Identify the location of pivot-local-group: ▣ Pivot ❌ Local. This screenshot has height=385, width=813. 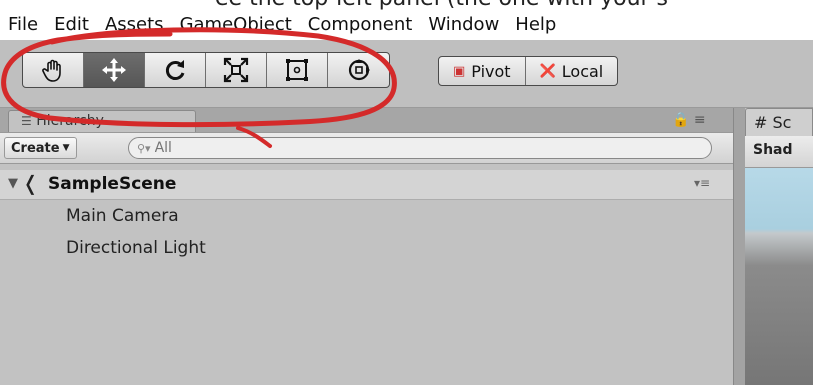
(528, 71).